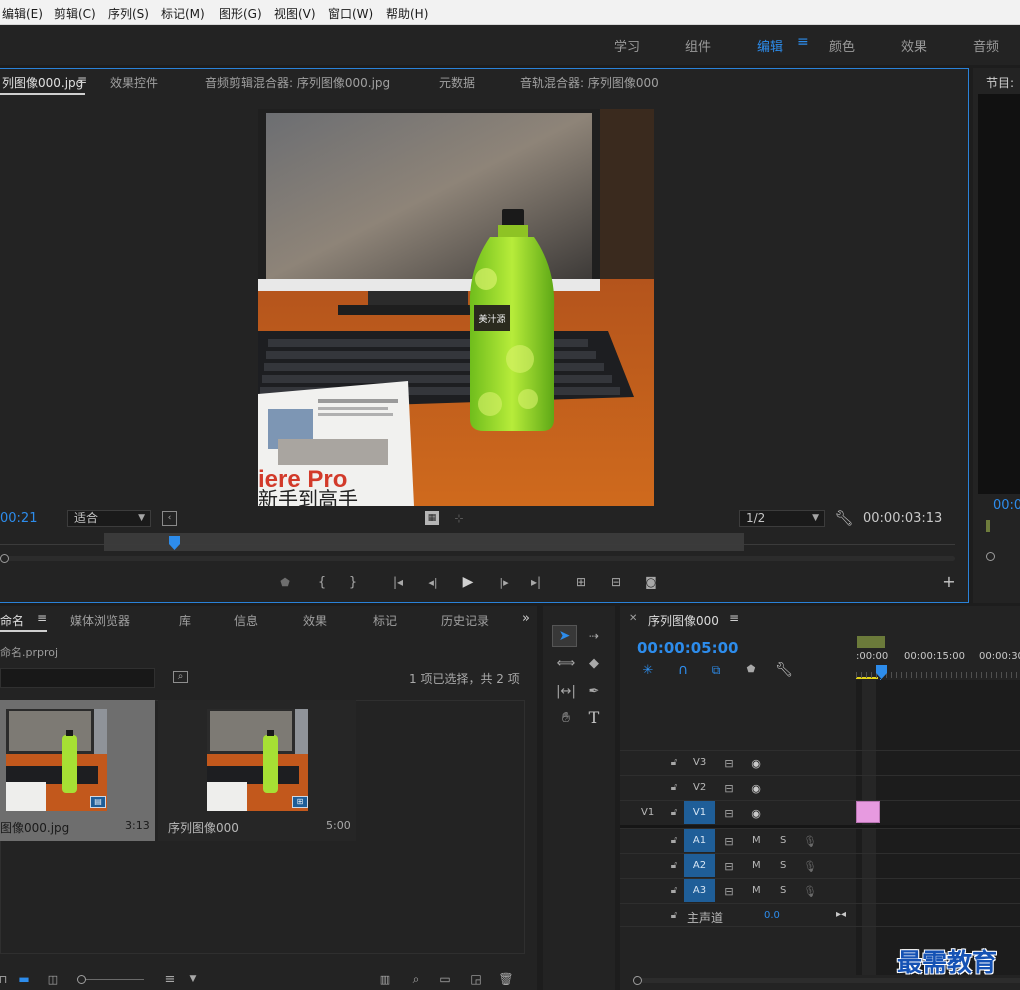  I want to click on play-icon: ▶, so click(468, 582).